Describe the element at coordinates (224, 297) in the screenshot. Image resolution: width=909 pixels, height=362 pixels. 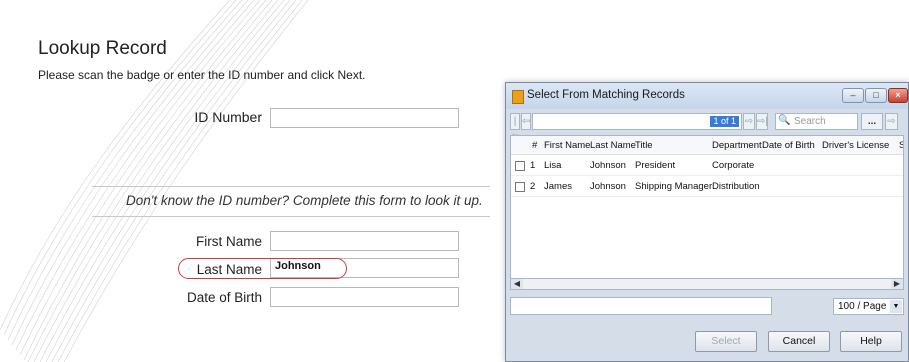
I see `dob-label: Date of Birth` at that location.